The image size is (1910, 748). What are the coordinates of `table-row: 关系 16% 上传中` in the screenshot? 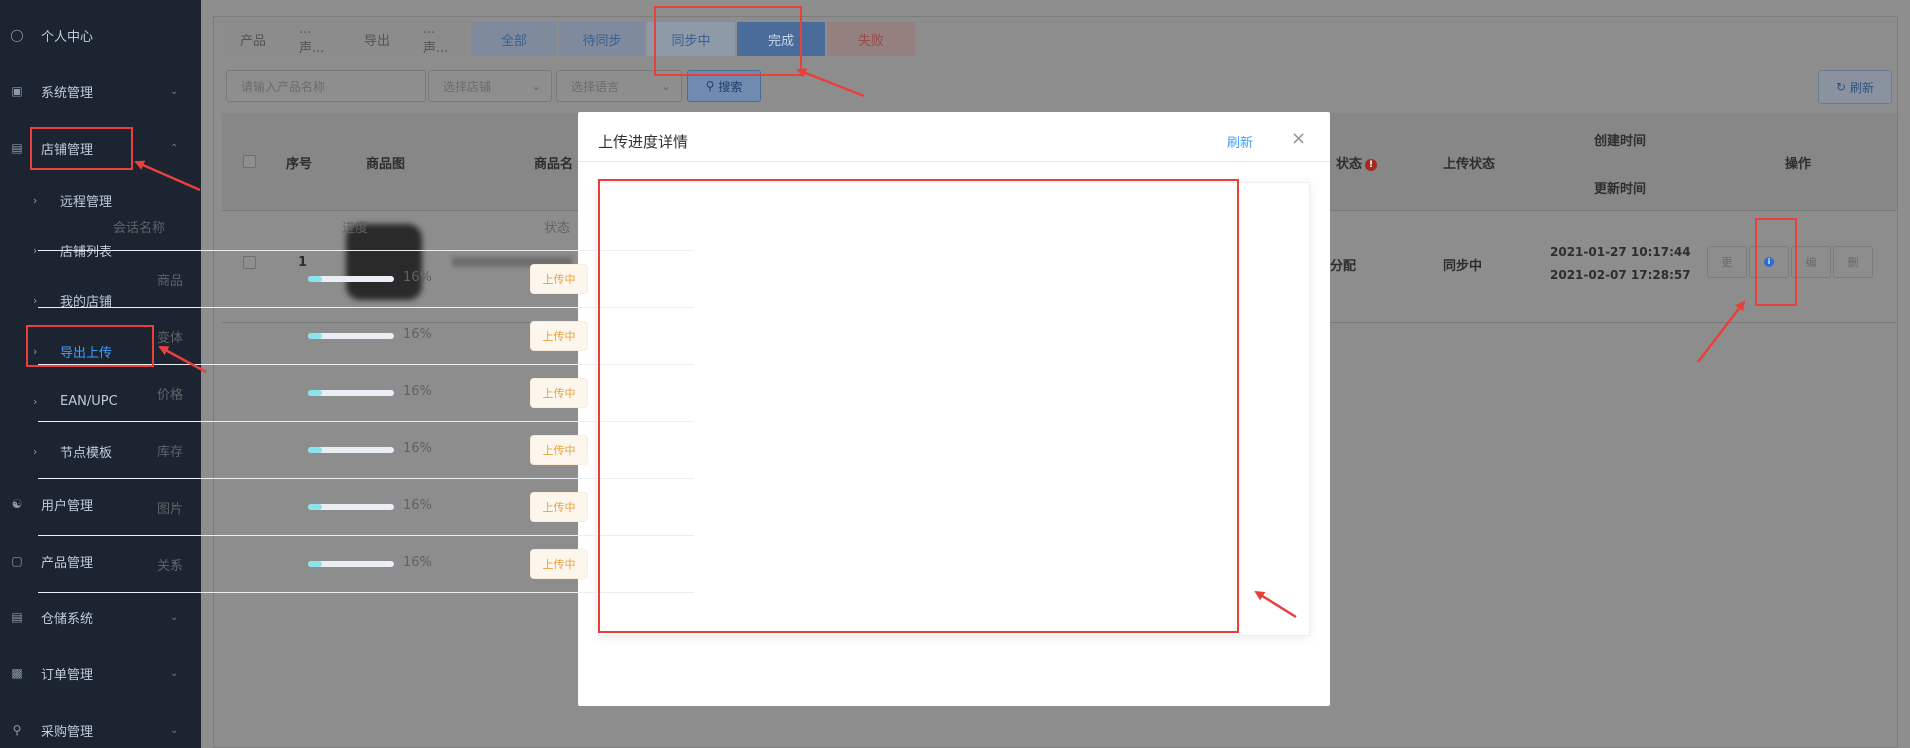 It's located at (366, 563).